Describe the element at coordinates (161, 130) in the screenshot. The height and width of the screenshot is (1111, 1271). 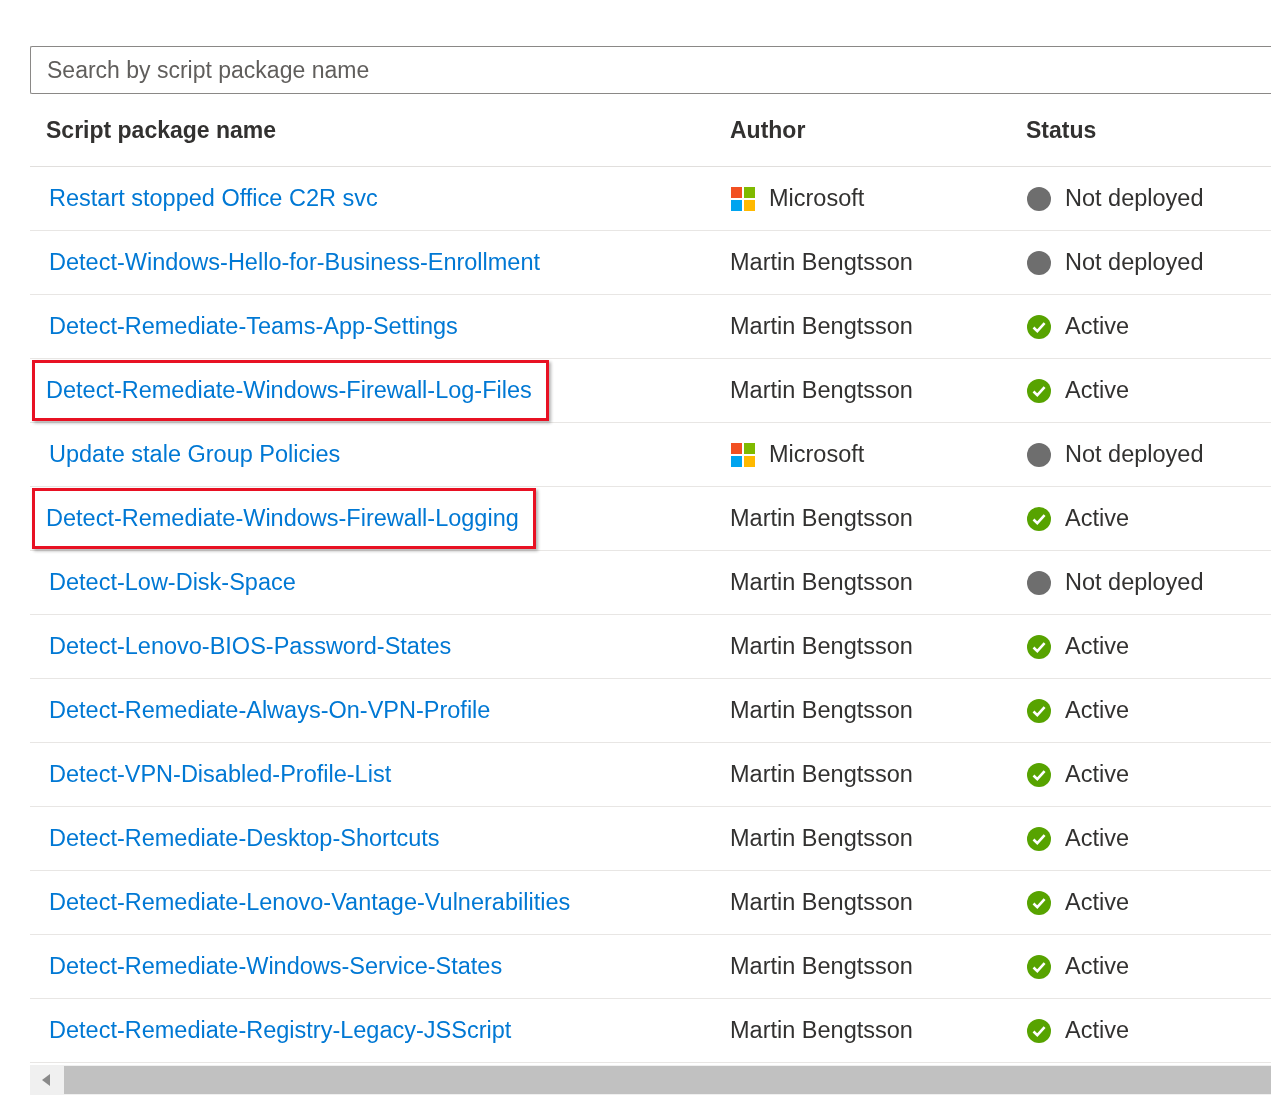
I see `column-header: Script package name` at that location.